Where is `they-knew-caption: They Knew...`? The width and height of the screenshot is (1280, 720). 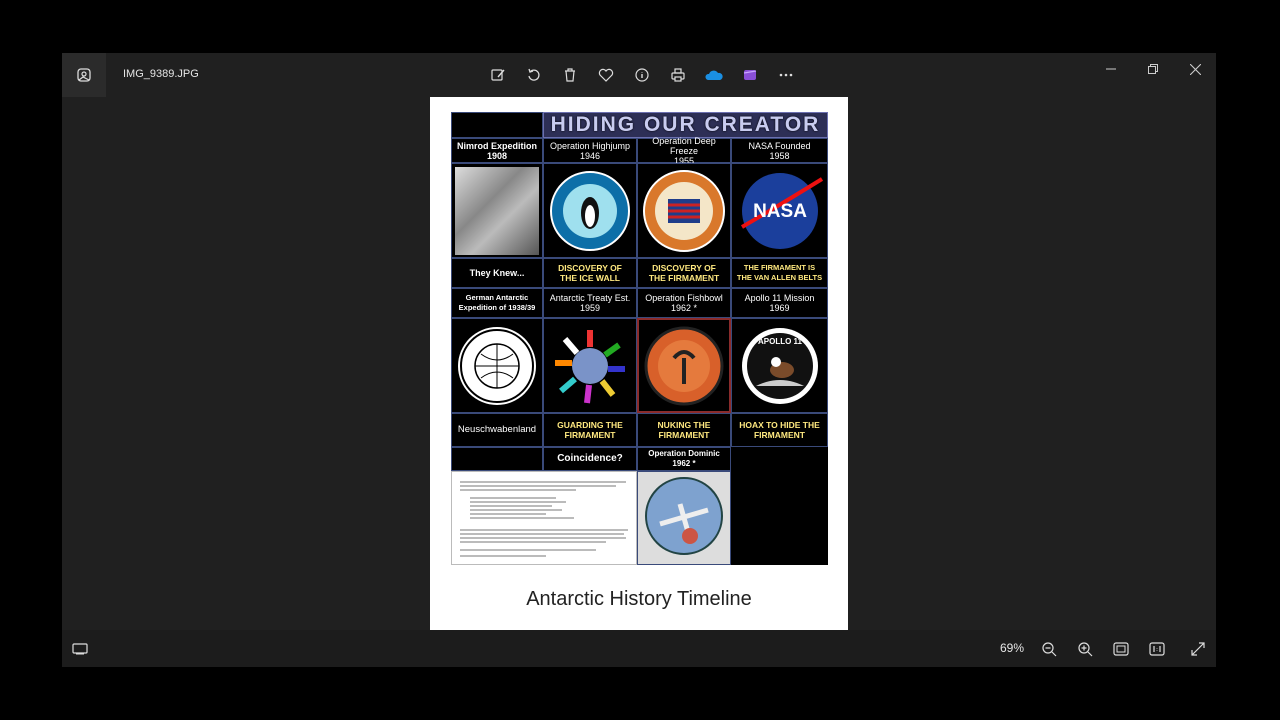 they-knew-caption: They Knew... is located at coordinates (497, 273).